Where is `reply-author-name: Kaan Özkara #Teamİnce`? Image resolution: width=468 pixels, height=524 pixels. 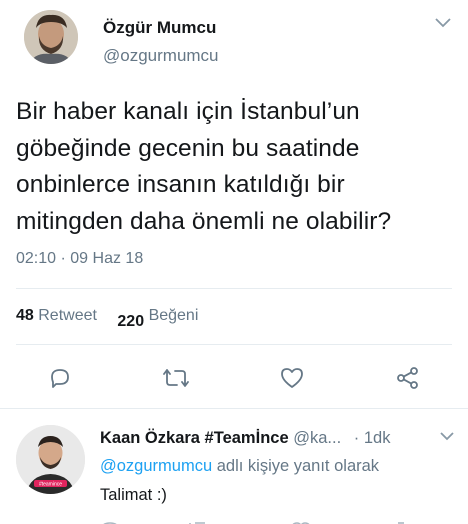 reply-author-name: Kaan Özkara #Teamİnce is located at coordinates (194, 438).